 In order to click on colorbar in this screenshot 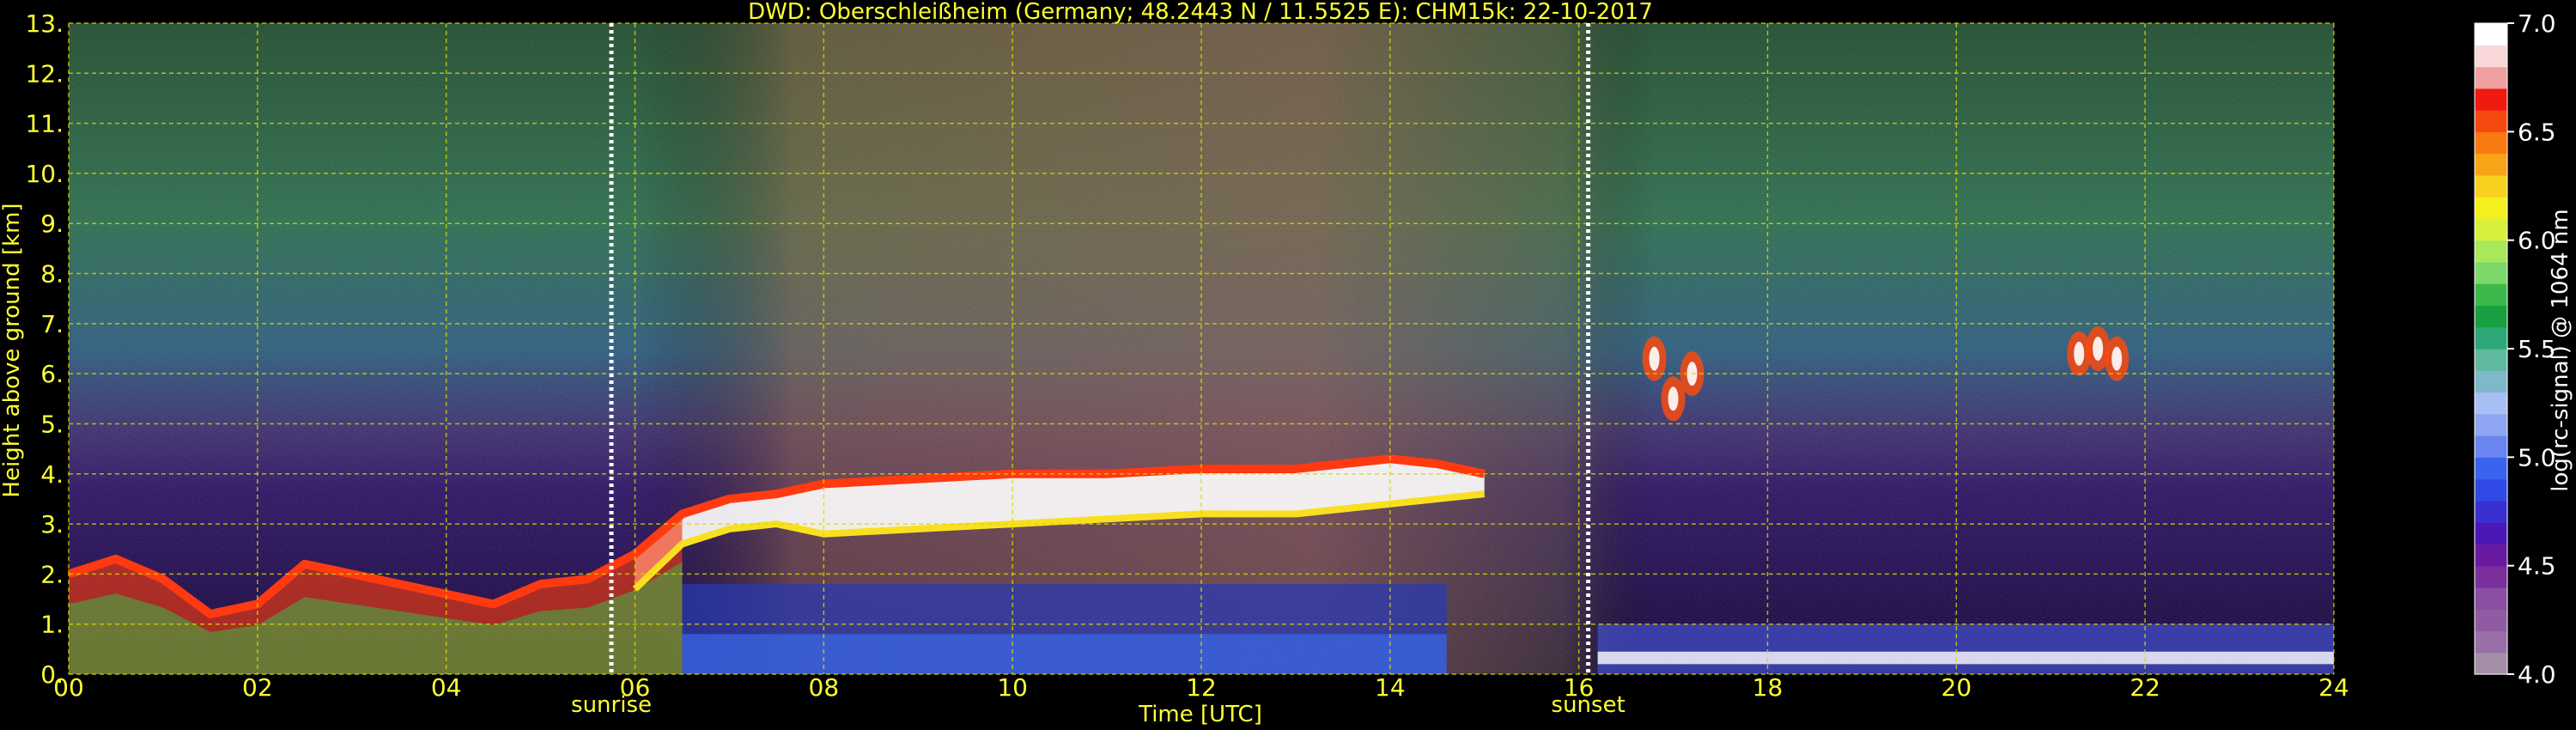, I will do `click(2491, 348)`.